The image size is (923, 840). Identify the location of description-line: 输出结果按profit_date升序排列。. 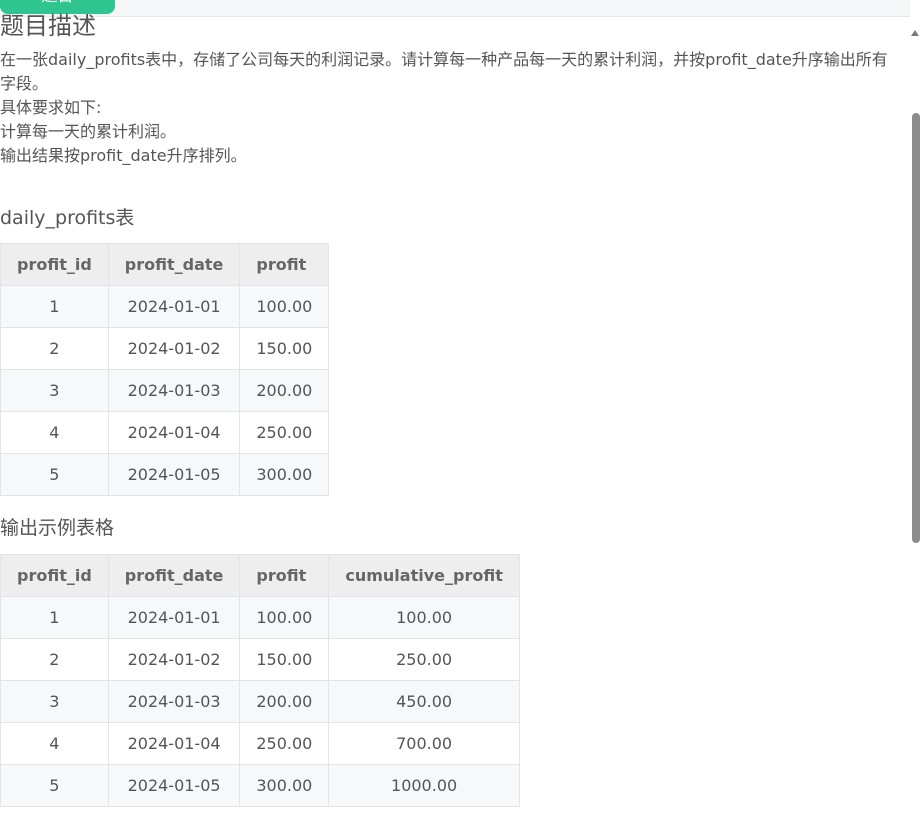
(123, 155).